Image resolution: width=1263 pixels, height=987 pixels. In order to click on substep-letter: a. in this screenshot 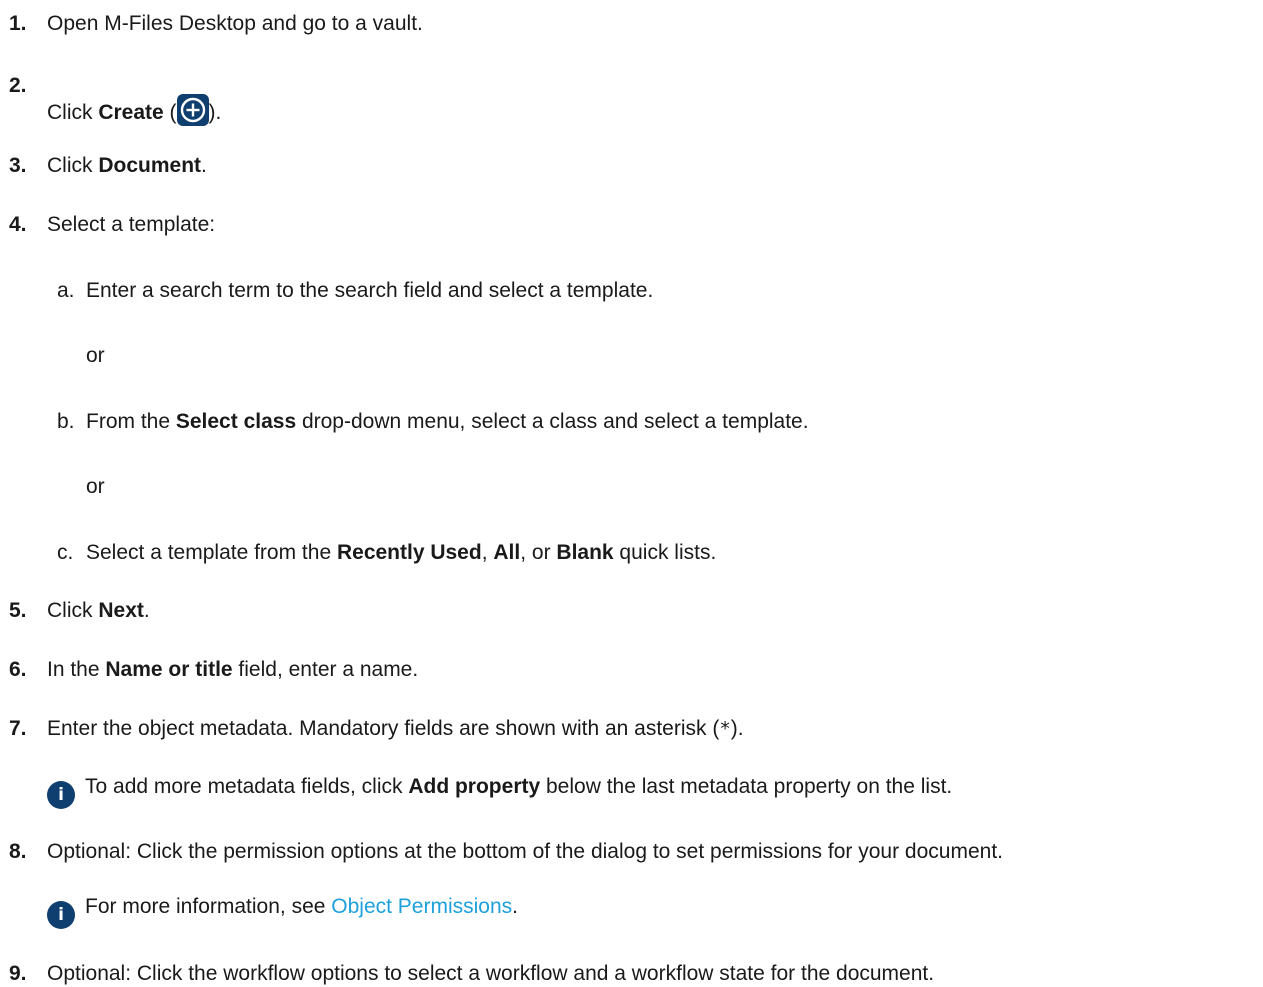, I will do `click(66, 290)`.